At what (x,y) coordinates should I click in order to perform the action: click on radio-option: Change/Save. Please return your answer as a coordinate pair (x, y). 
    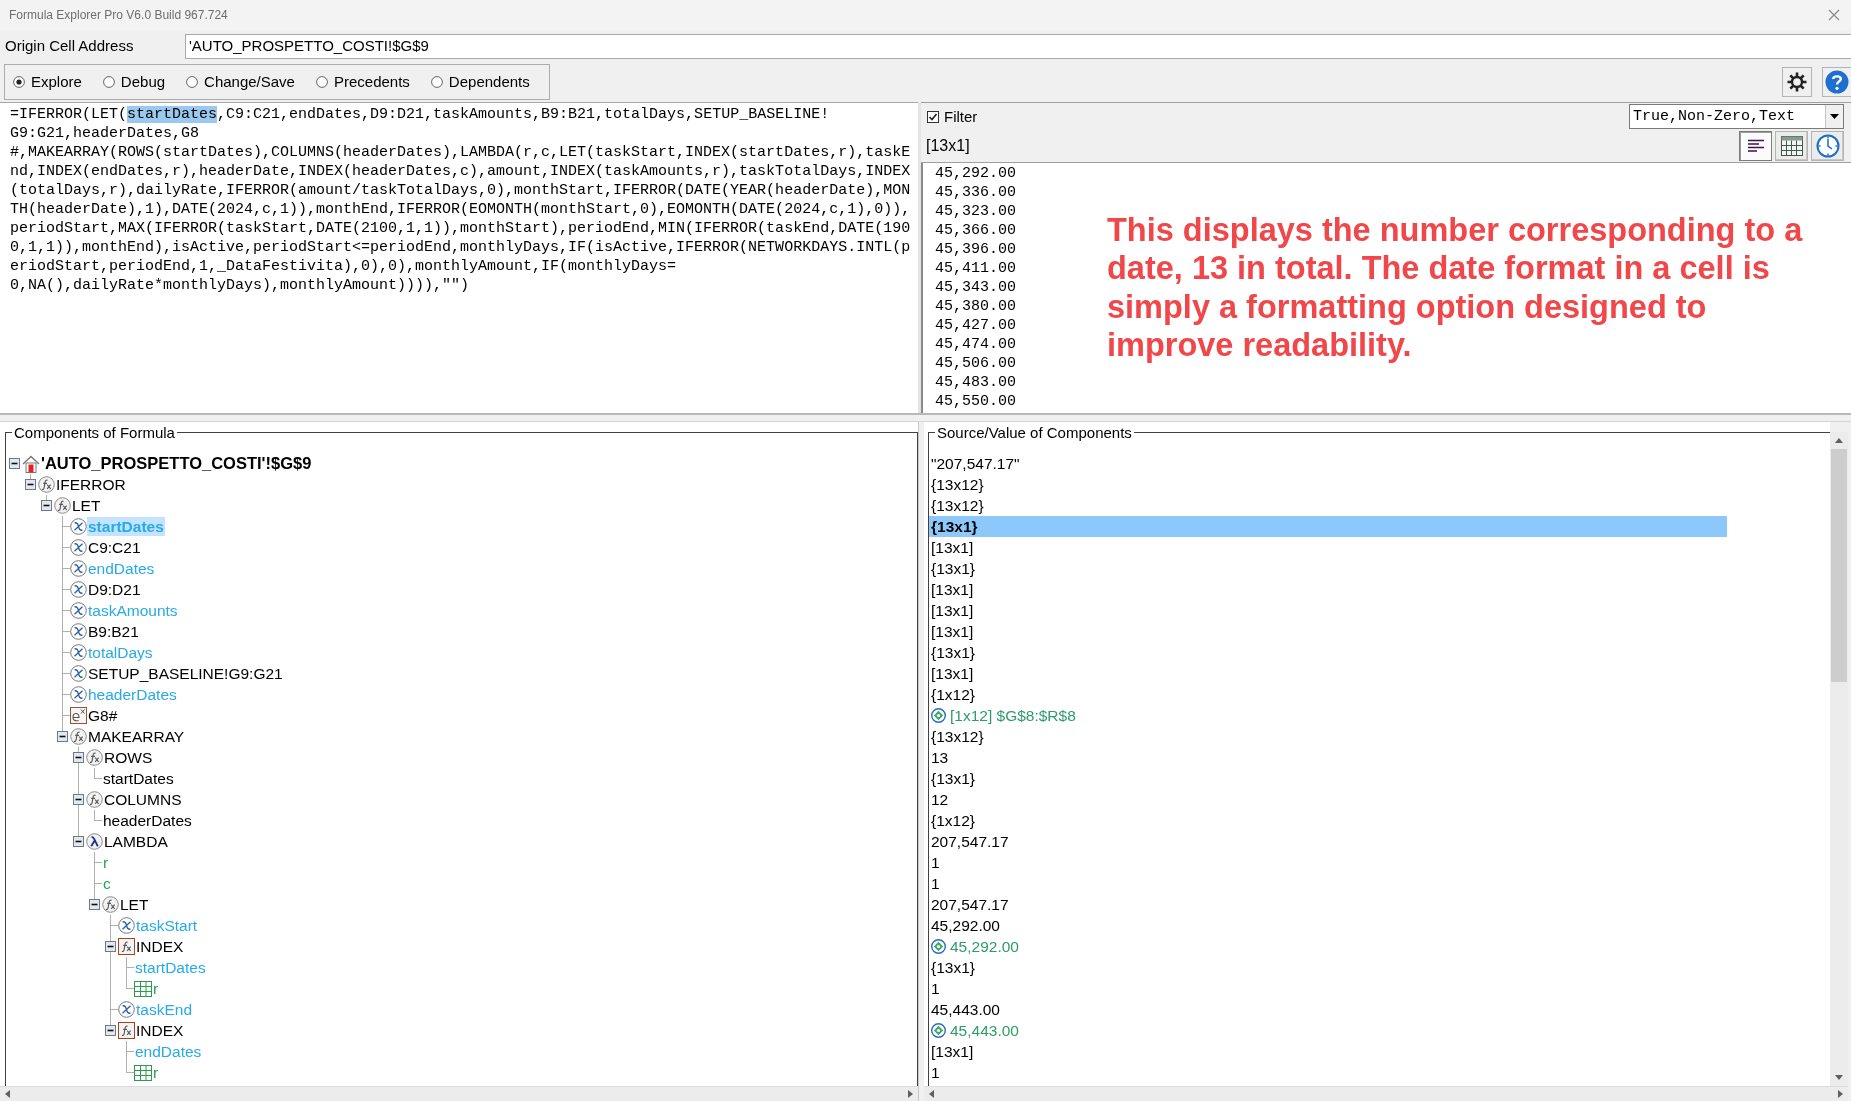
    Looking at the image, I should click on (240, 82).